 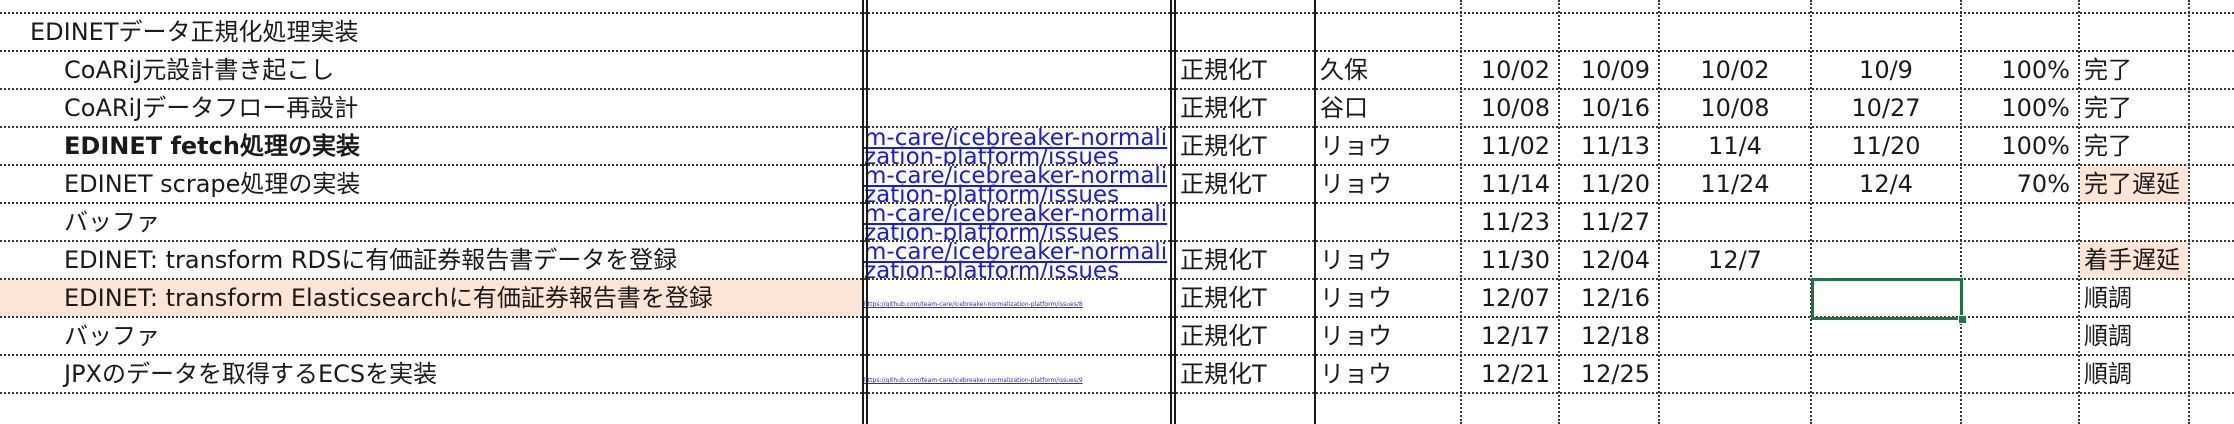 What do you see at coordinates (431, 374) in the screenshot?
I see `task-name-cell: JPXのデータを取得するECSを実装` at bounding box center [431, 374].